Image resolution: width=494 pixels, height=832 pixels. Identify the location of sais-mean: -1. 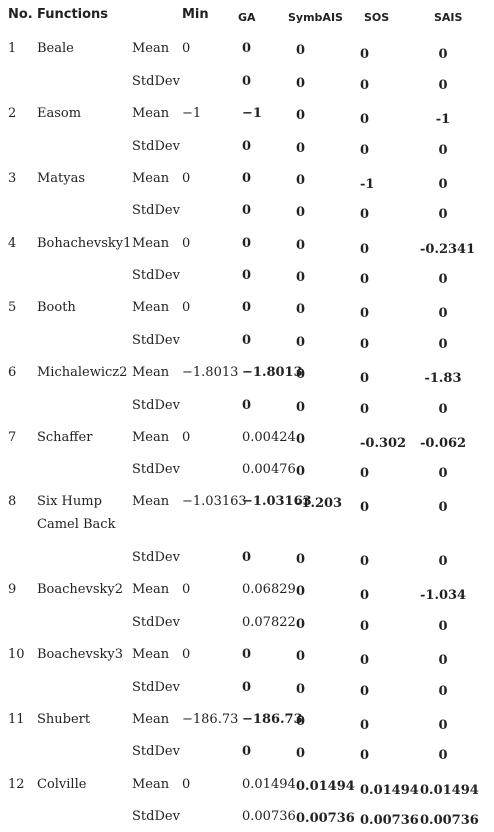
(443, 119).